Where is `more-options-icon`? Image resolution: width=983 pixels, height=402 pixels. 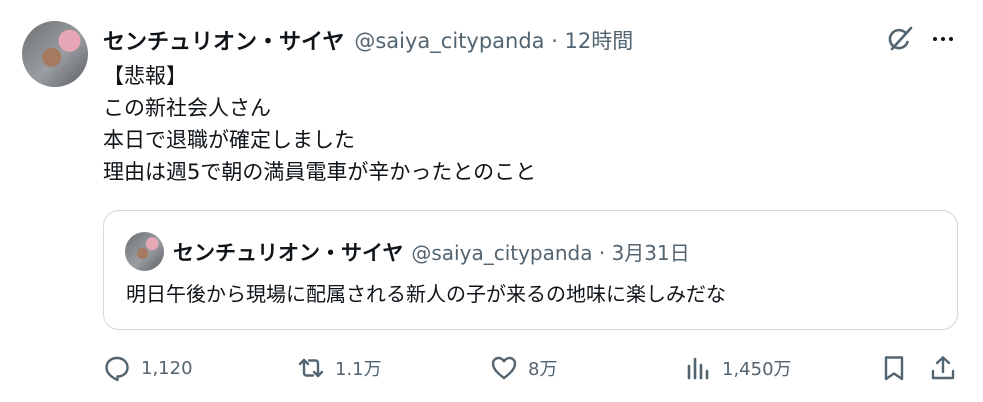 more-options-icon is located at coordinates (943, 39).